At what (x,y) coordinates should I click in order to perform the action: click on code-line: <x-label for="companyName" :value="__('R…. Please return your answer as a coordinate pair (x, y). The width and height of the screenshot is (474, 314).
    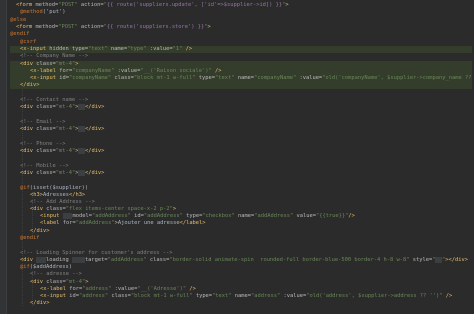
    Looking at the image, I should click on (241, 71).